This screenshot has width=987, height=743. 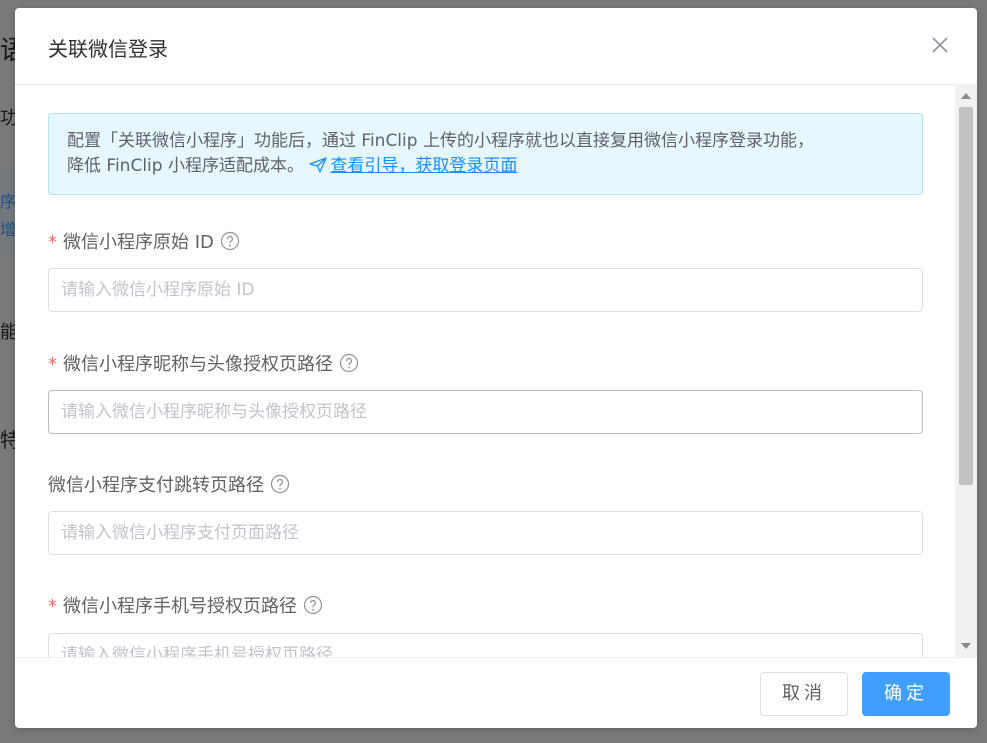 I want to click on original-id-input, so click(x=485, y=290).